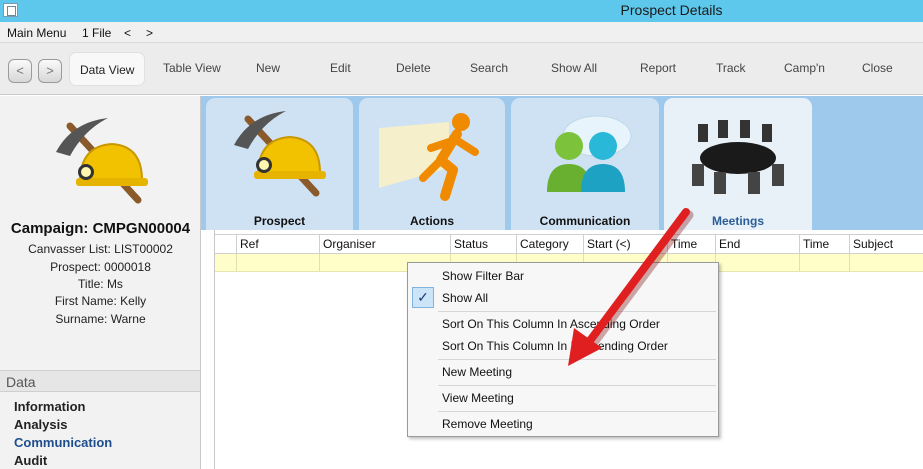 The width and height of the screenshot is (923, 469). I want to click on tab-actions: Actions, so click(432, 164).